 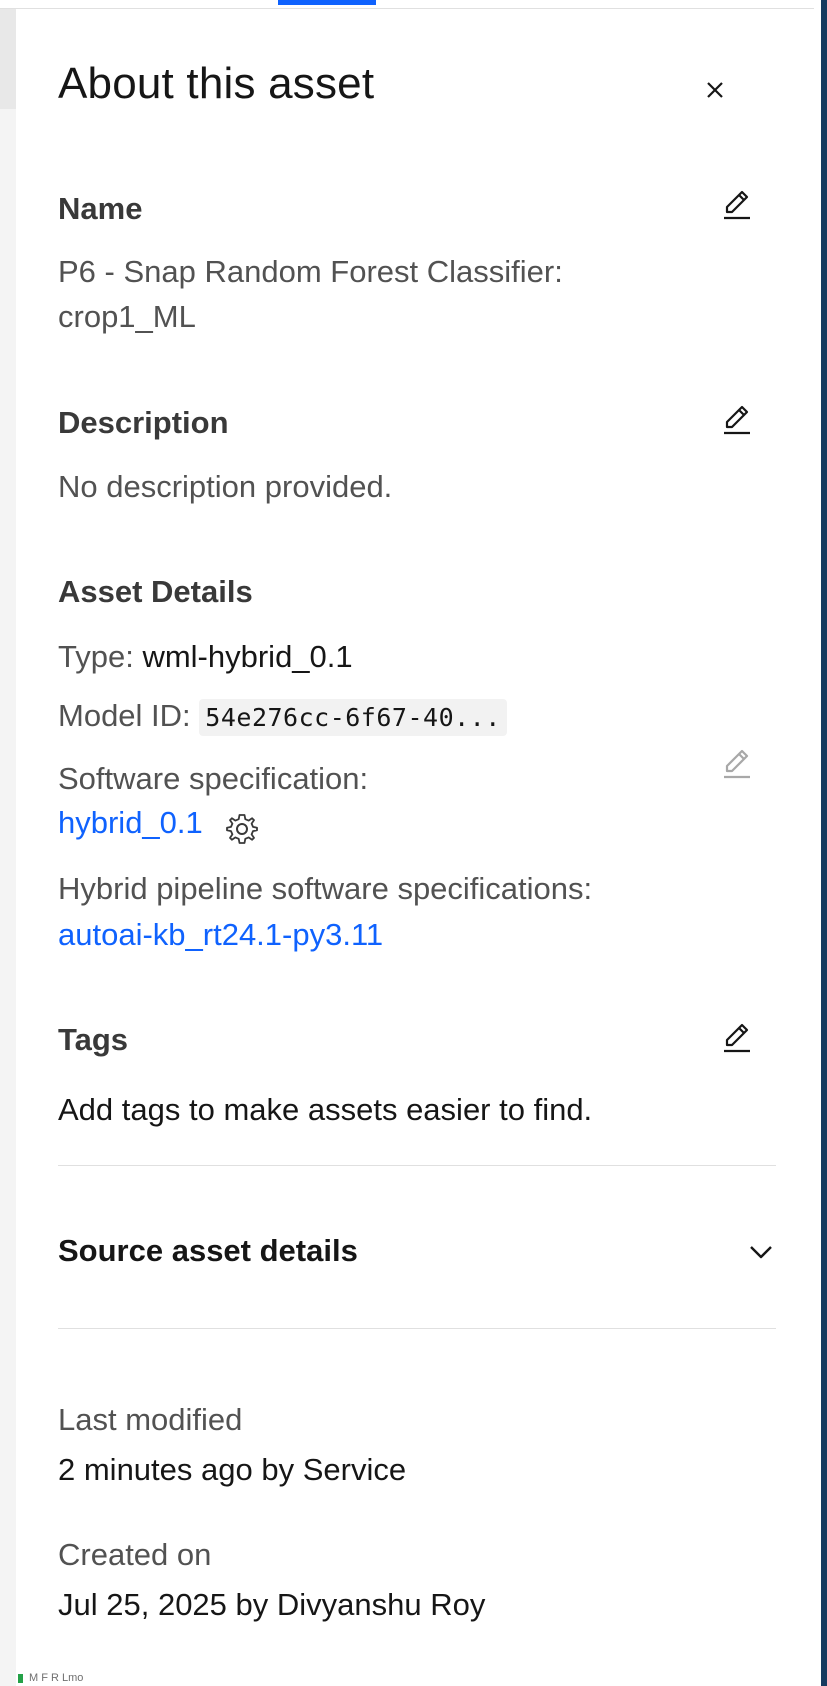 I want to click on background-strip, so click(x=8, y=847).